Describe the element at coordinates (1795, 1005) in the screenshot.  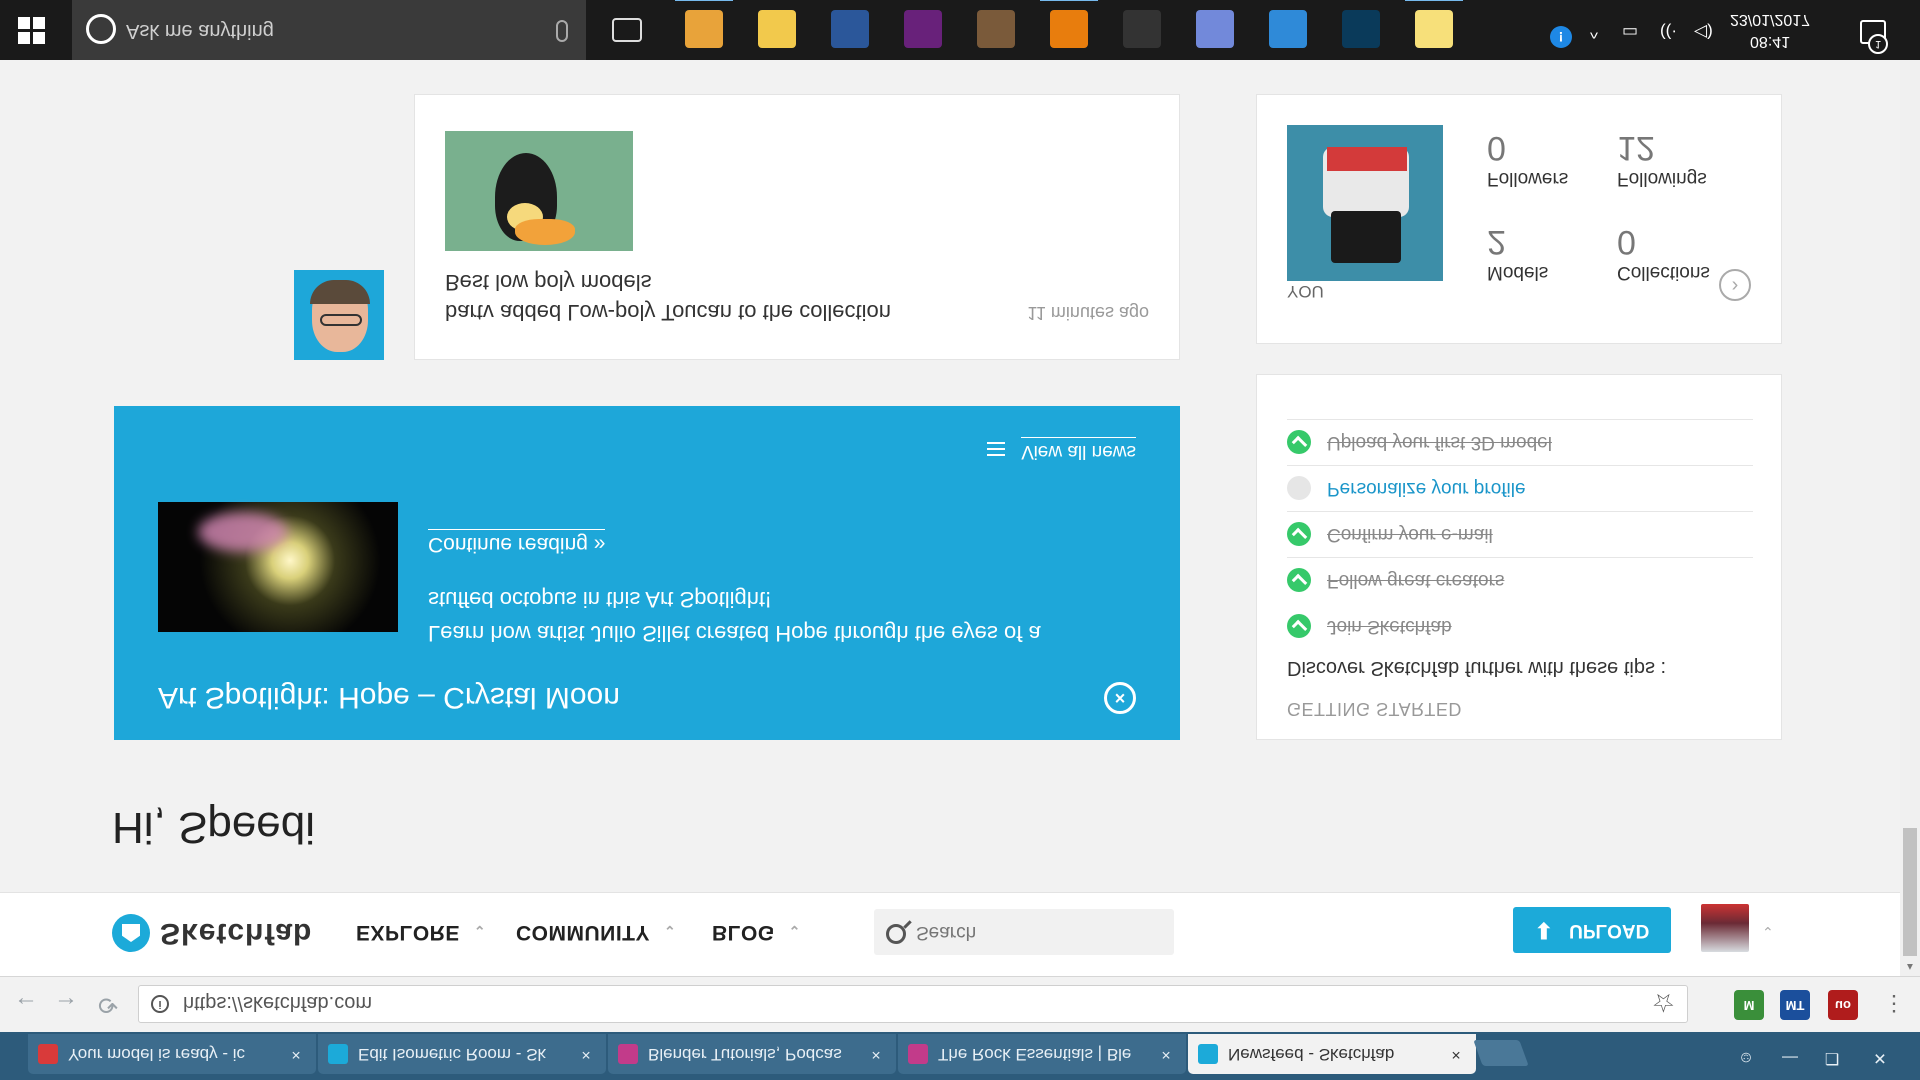
I see `extension-translate-icon: MT` at that location.